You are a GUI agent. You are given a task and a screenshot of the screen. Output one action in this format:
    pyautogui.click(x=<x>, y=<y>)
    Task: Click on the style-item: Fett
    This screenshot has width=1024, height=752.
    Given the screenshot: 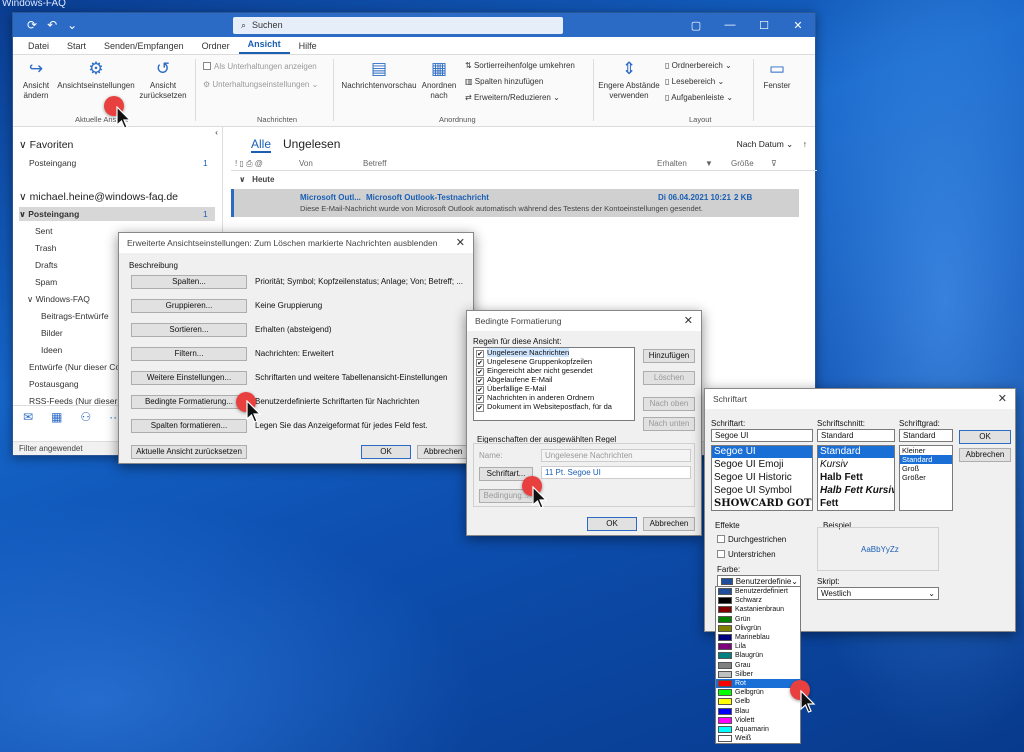 What is the action you would take?
    pyautogui.click(x=856, y=503)
    